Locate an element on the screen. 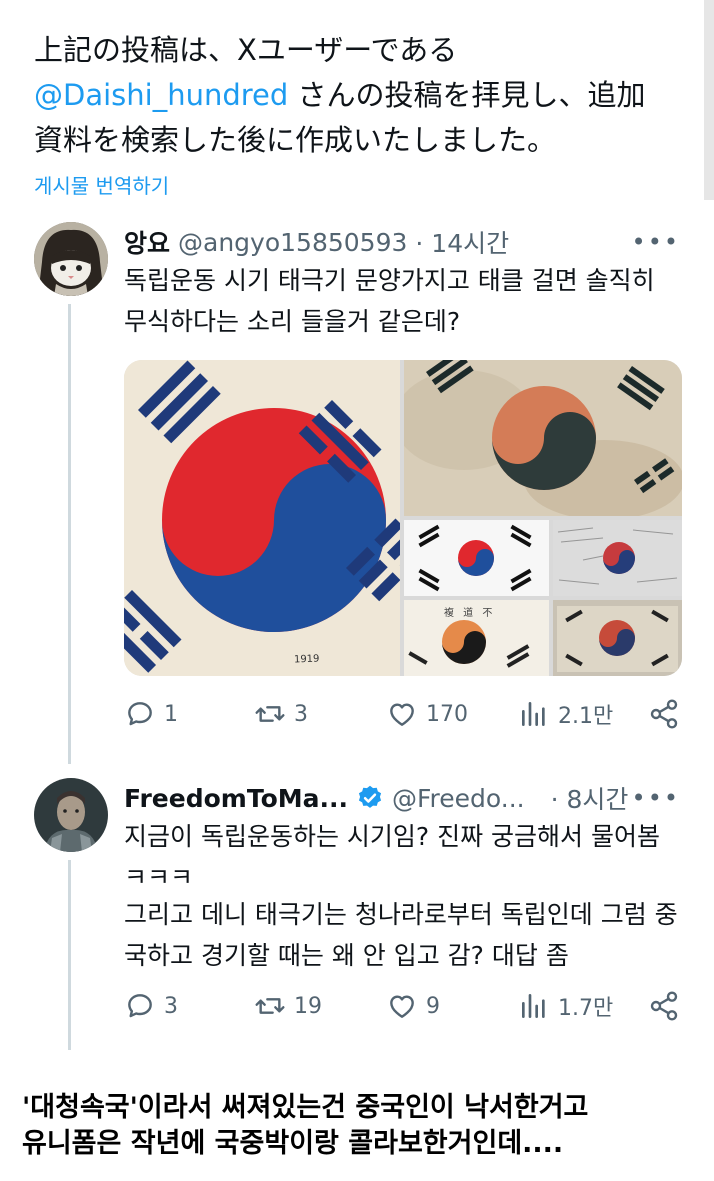 The image size is (714, 1181). verified-badge-icon is located at coordinates (370, 796).